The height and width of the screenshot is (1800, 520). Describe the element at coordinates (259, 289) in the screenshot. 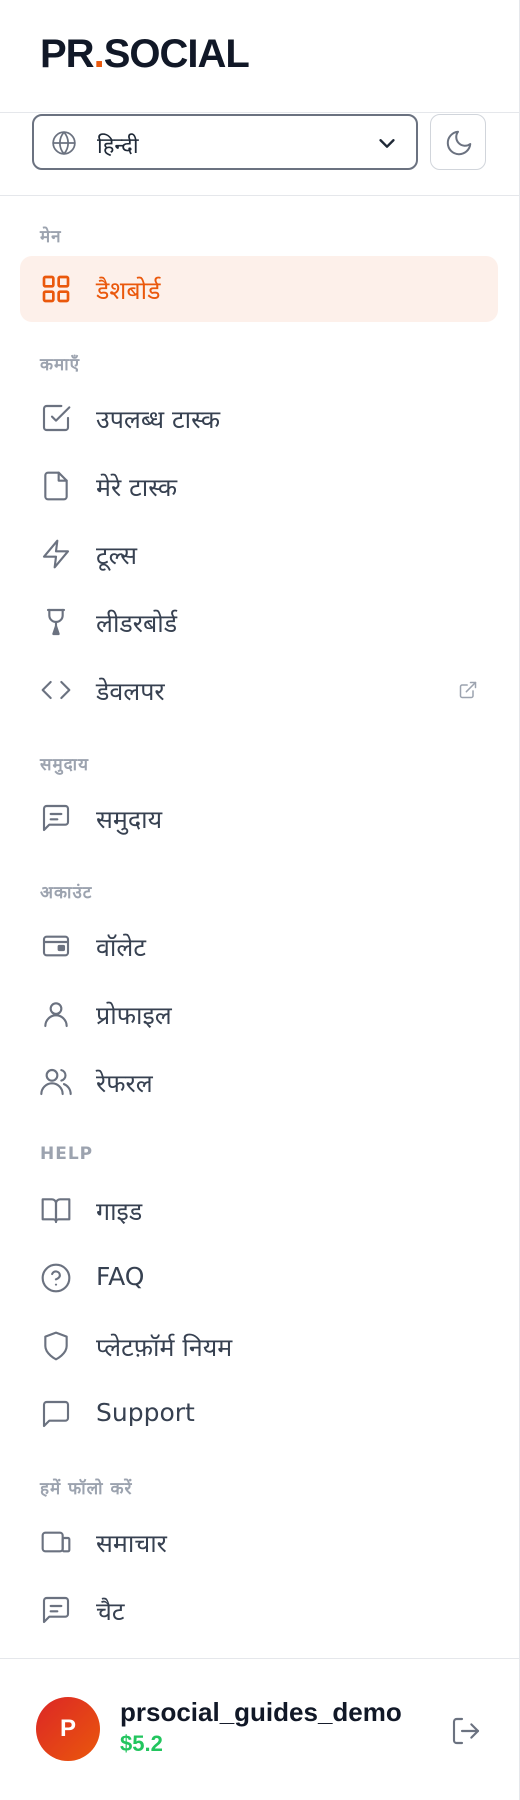

I see `nav-item-dashboard: डैशबोर्ड` at that location.